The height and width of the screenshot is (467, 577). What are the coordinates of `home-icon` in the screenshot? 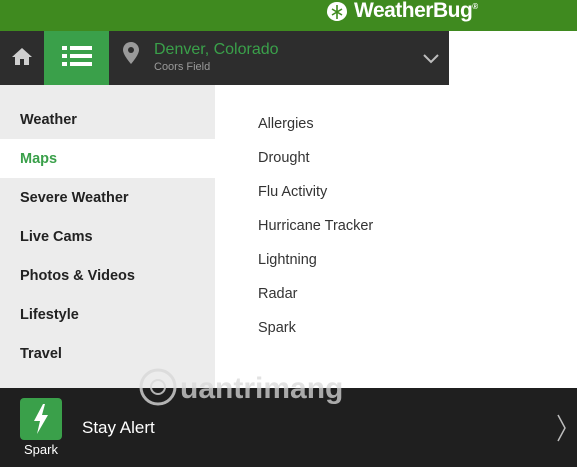 It's located at (22, 58).